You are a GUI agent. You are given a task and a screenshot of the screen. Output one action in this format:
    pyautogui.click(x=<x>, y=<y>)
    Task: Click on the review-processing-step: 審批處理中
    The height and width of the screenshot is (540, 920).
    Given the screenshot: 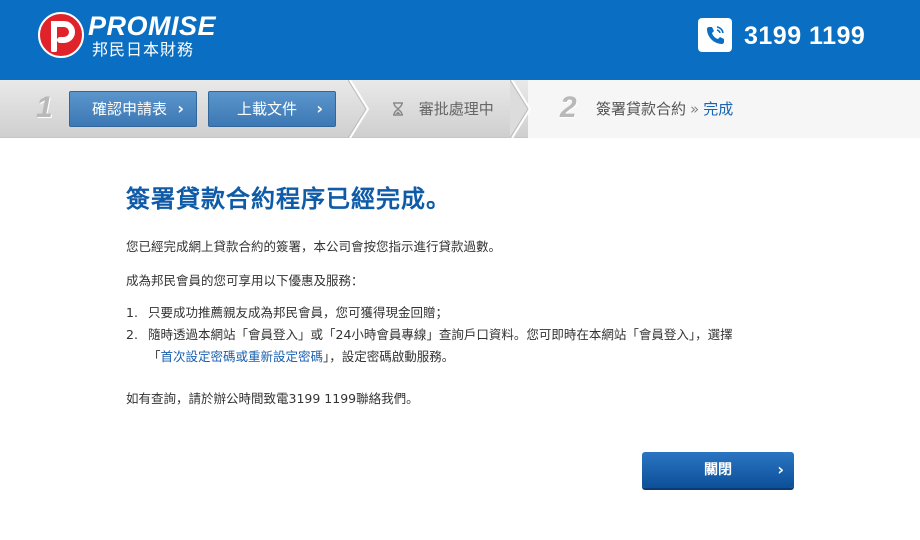 What is the action you would take?
    pyautogui.click(x=443, y=109)
    